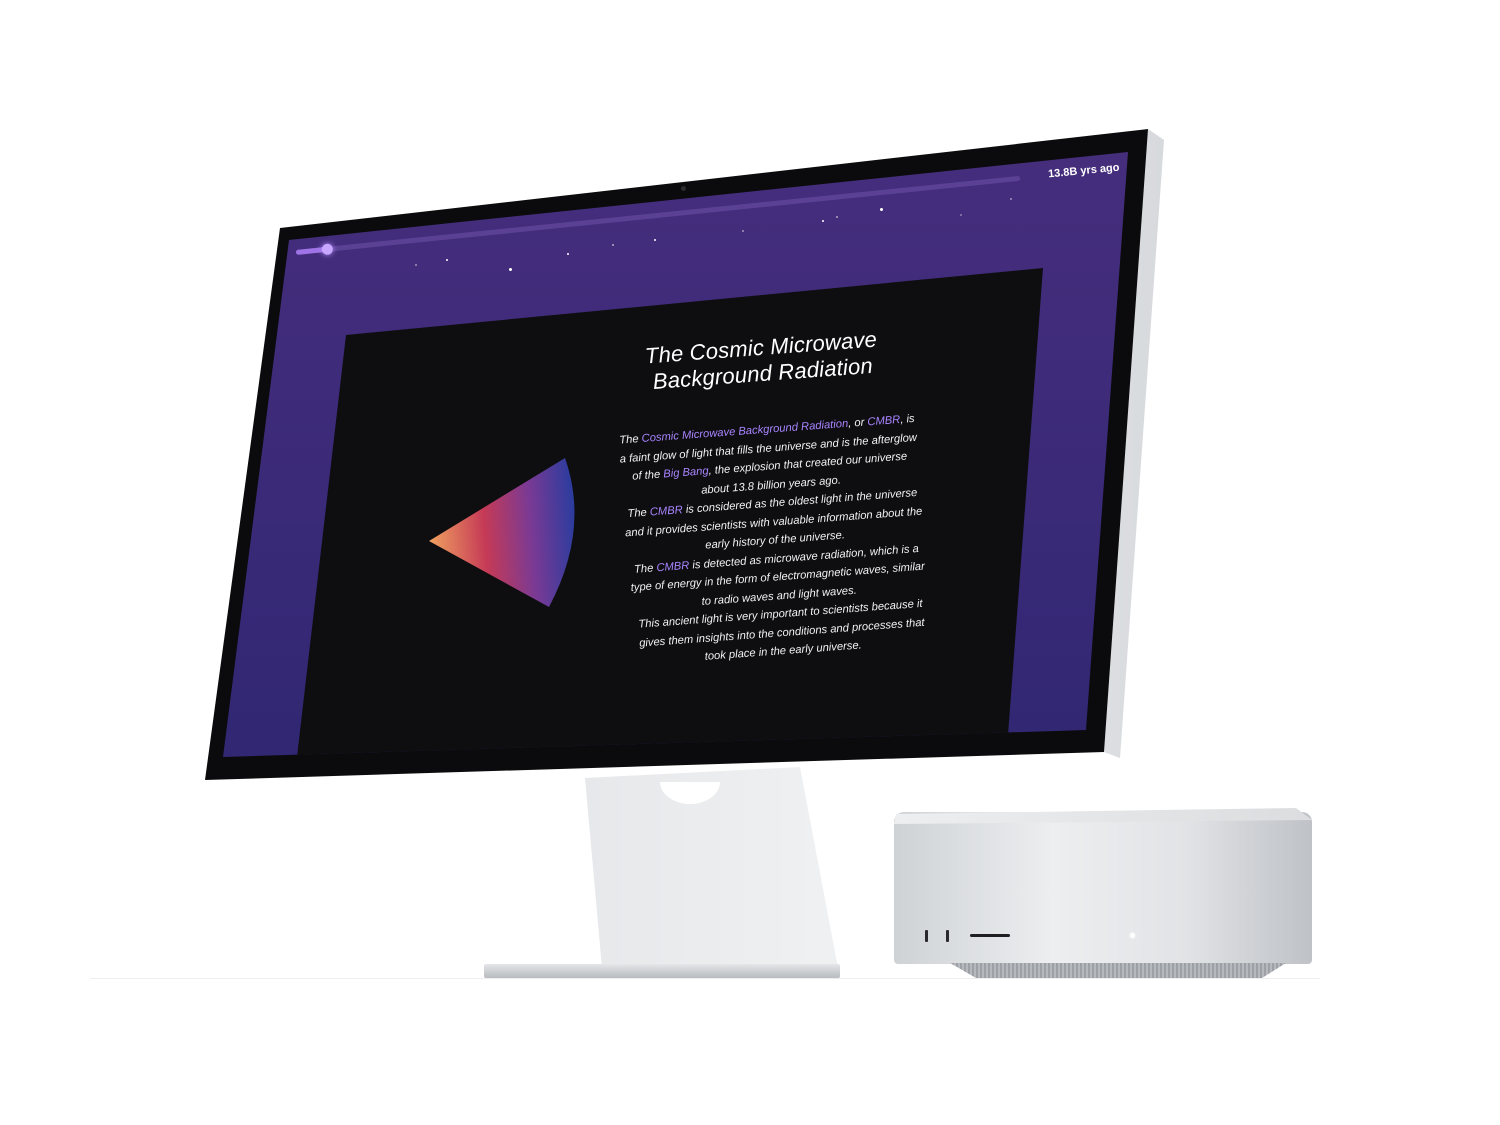 The image size is (1500, 1125). I want to click on link-big-bang: Big Bang, so click(686, 472).